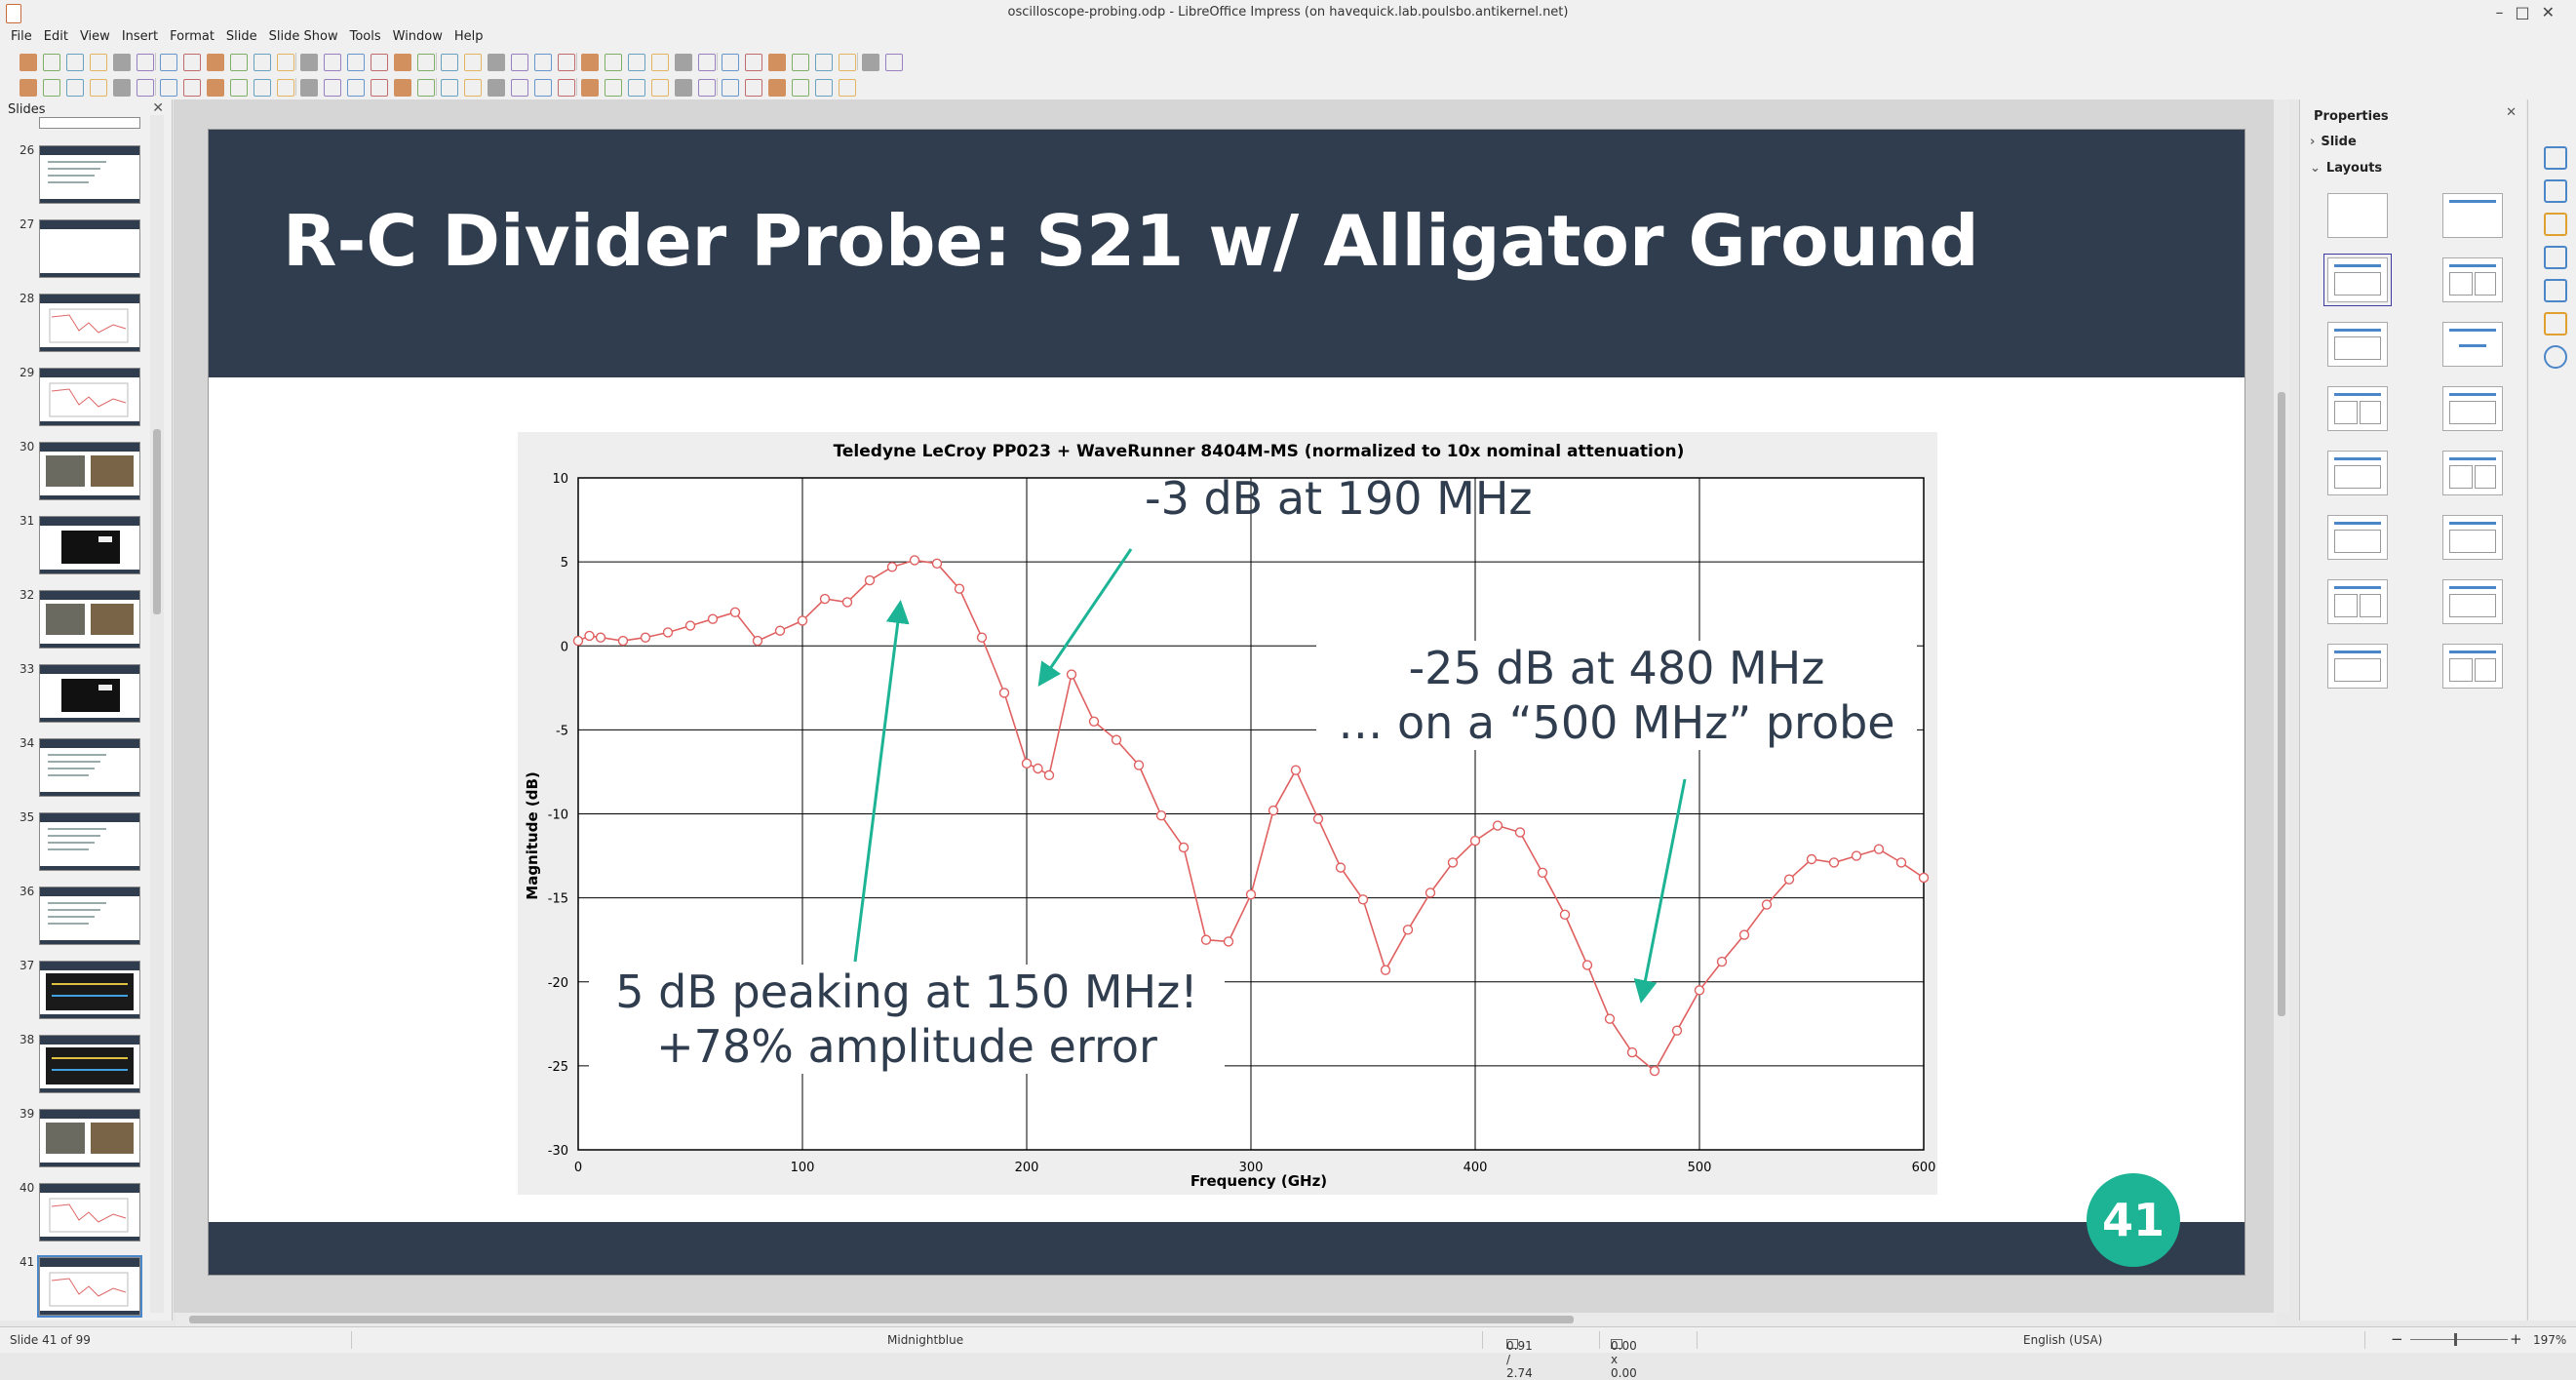 This screenshot has height=1380, width=2576. Describe the element at coordinates (2555, 257) in the screenshot. I see `master-slides-icon` at that location.